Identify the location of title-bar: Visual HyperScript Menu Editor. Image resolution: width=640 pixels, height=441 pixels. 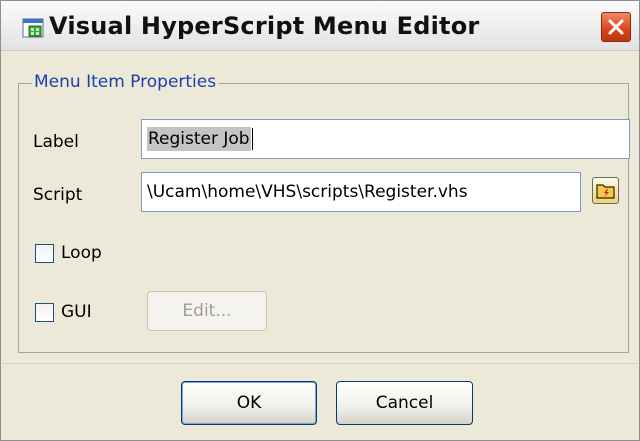
(320, 26).